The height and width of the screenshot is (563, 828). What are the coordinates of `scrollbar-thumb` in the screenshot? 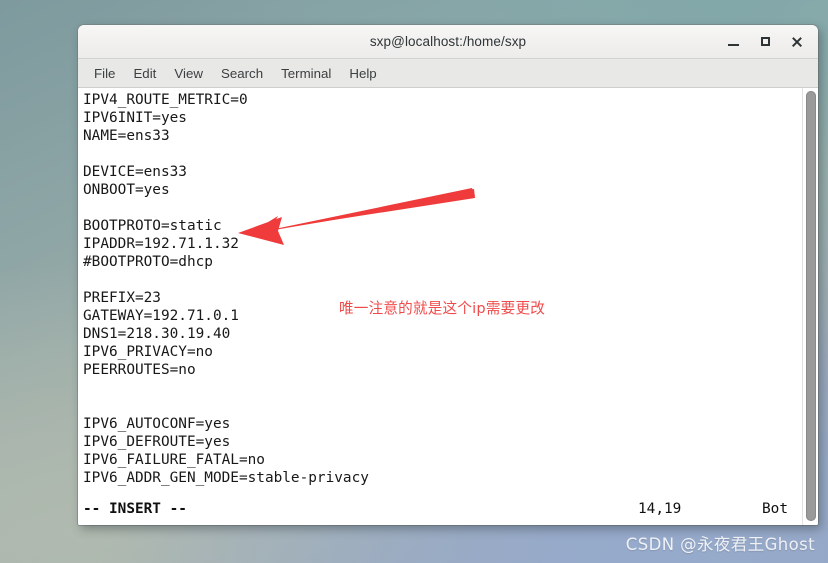 It's located at (811, 306).